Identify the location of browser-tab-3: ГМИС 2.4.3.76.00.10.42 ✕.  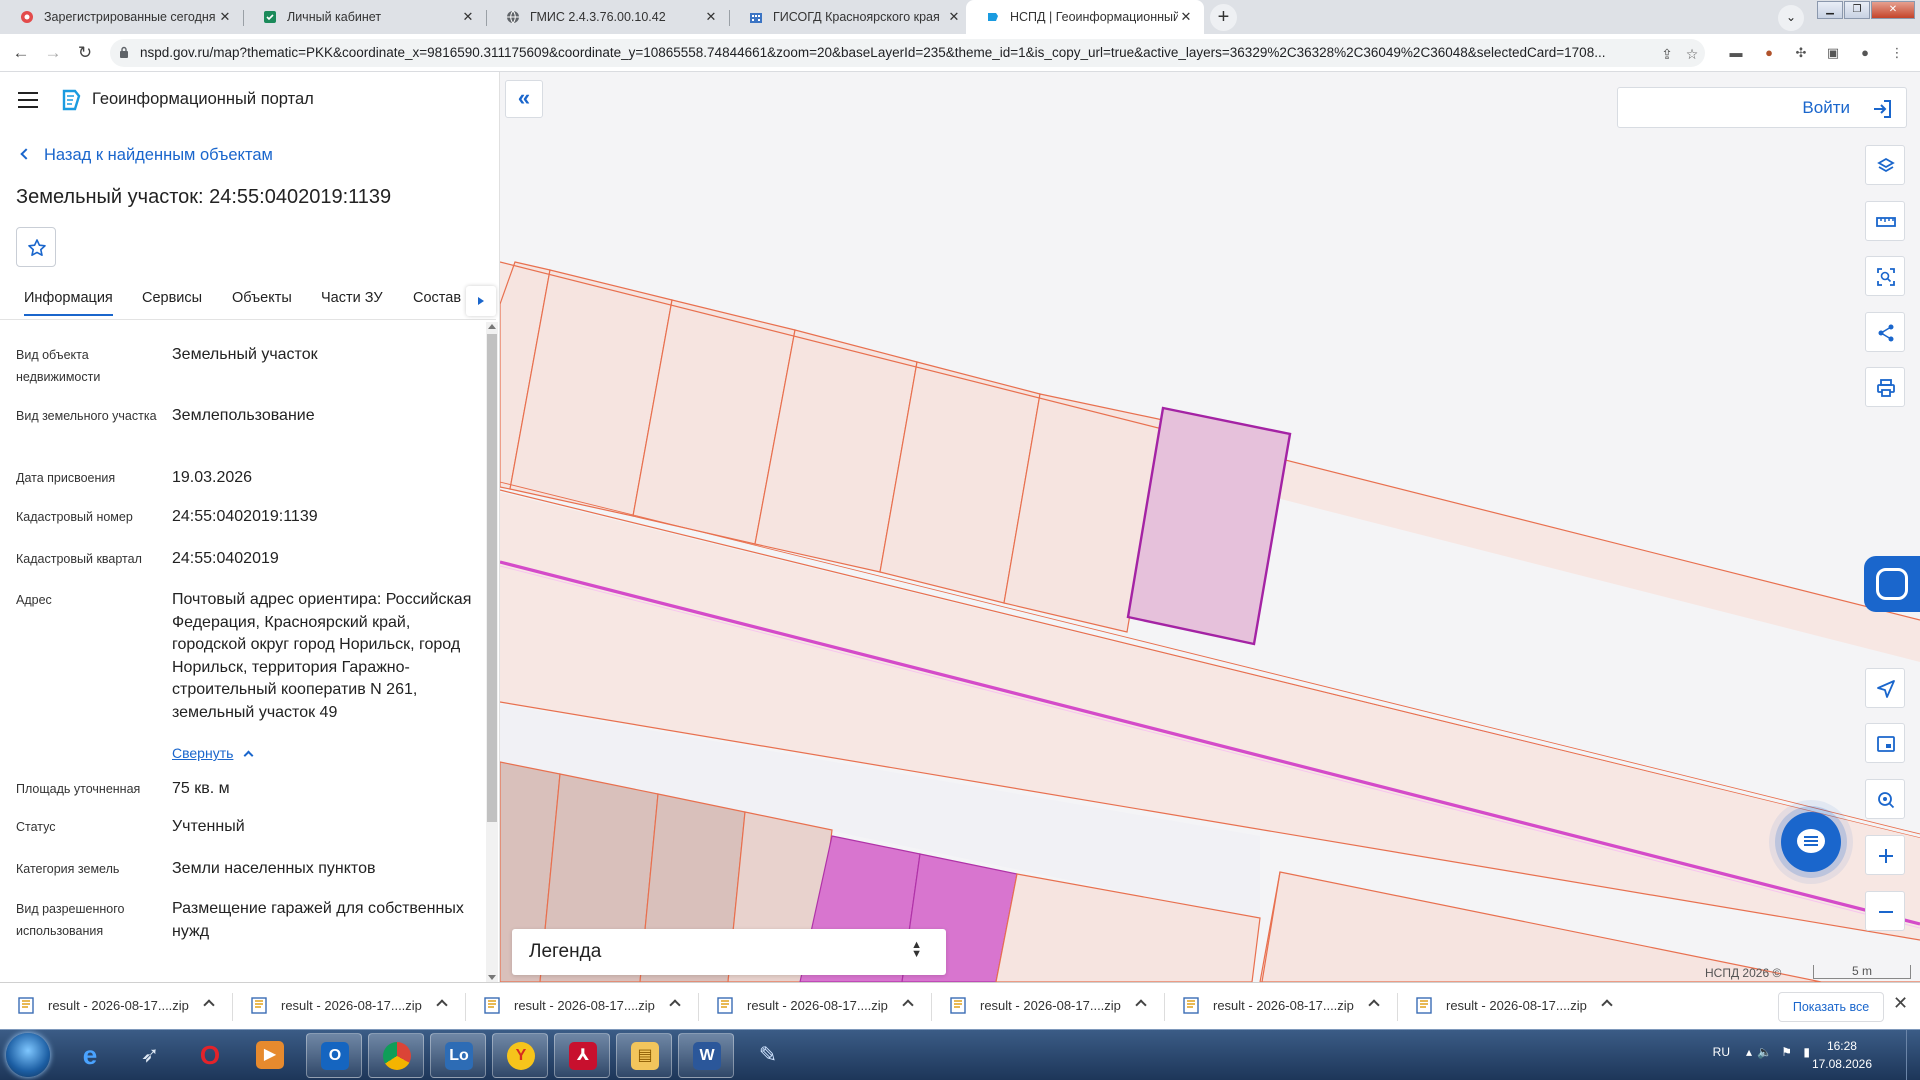
(607, 17).